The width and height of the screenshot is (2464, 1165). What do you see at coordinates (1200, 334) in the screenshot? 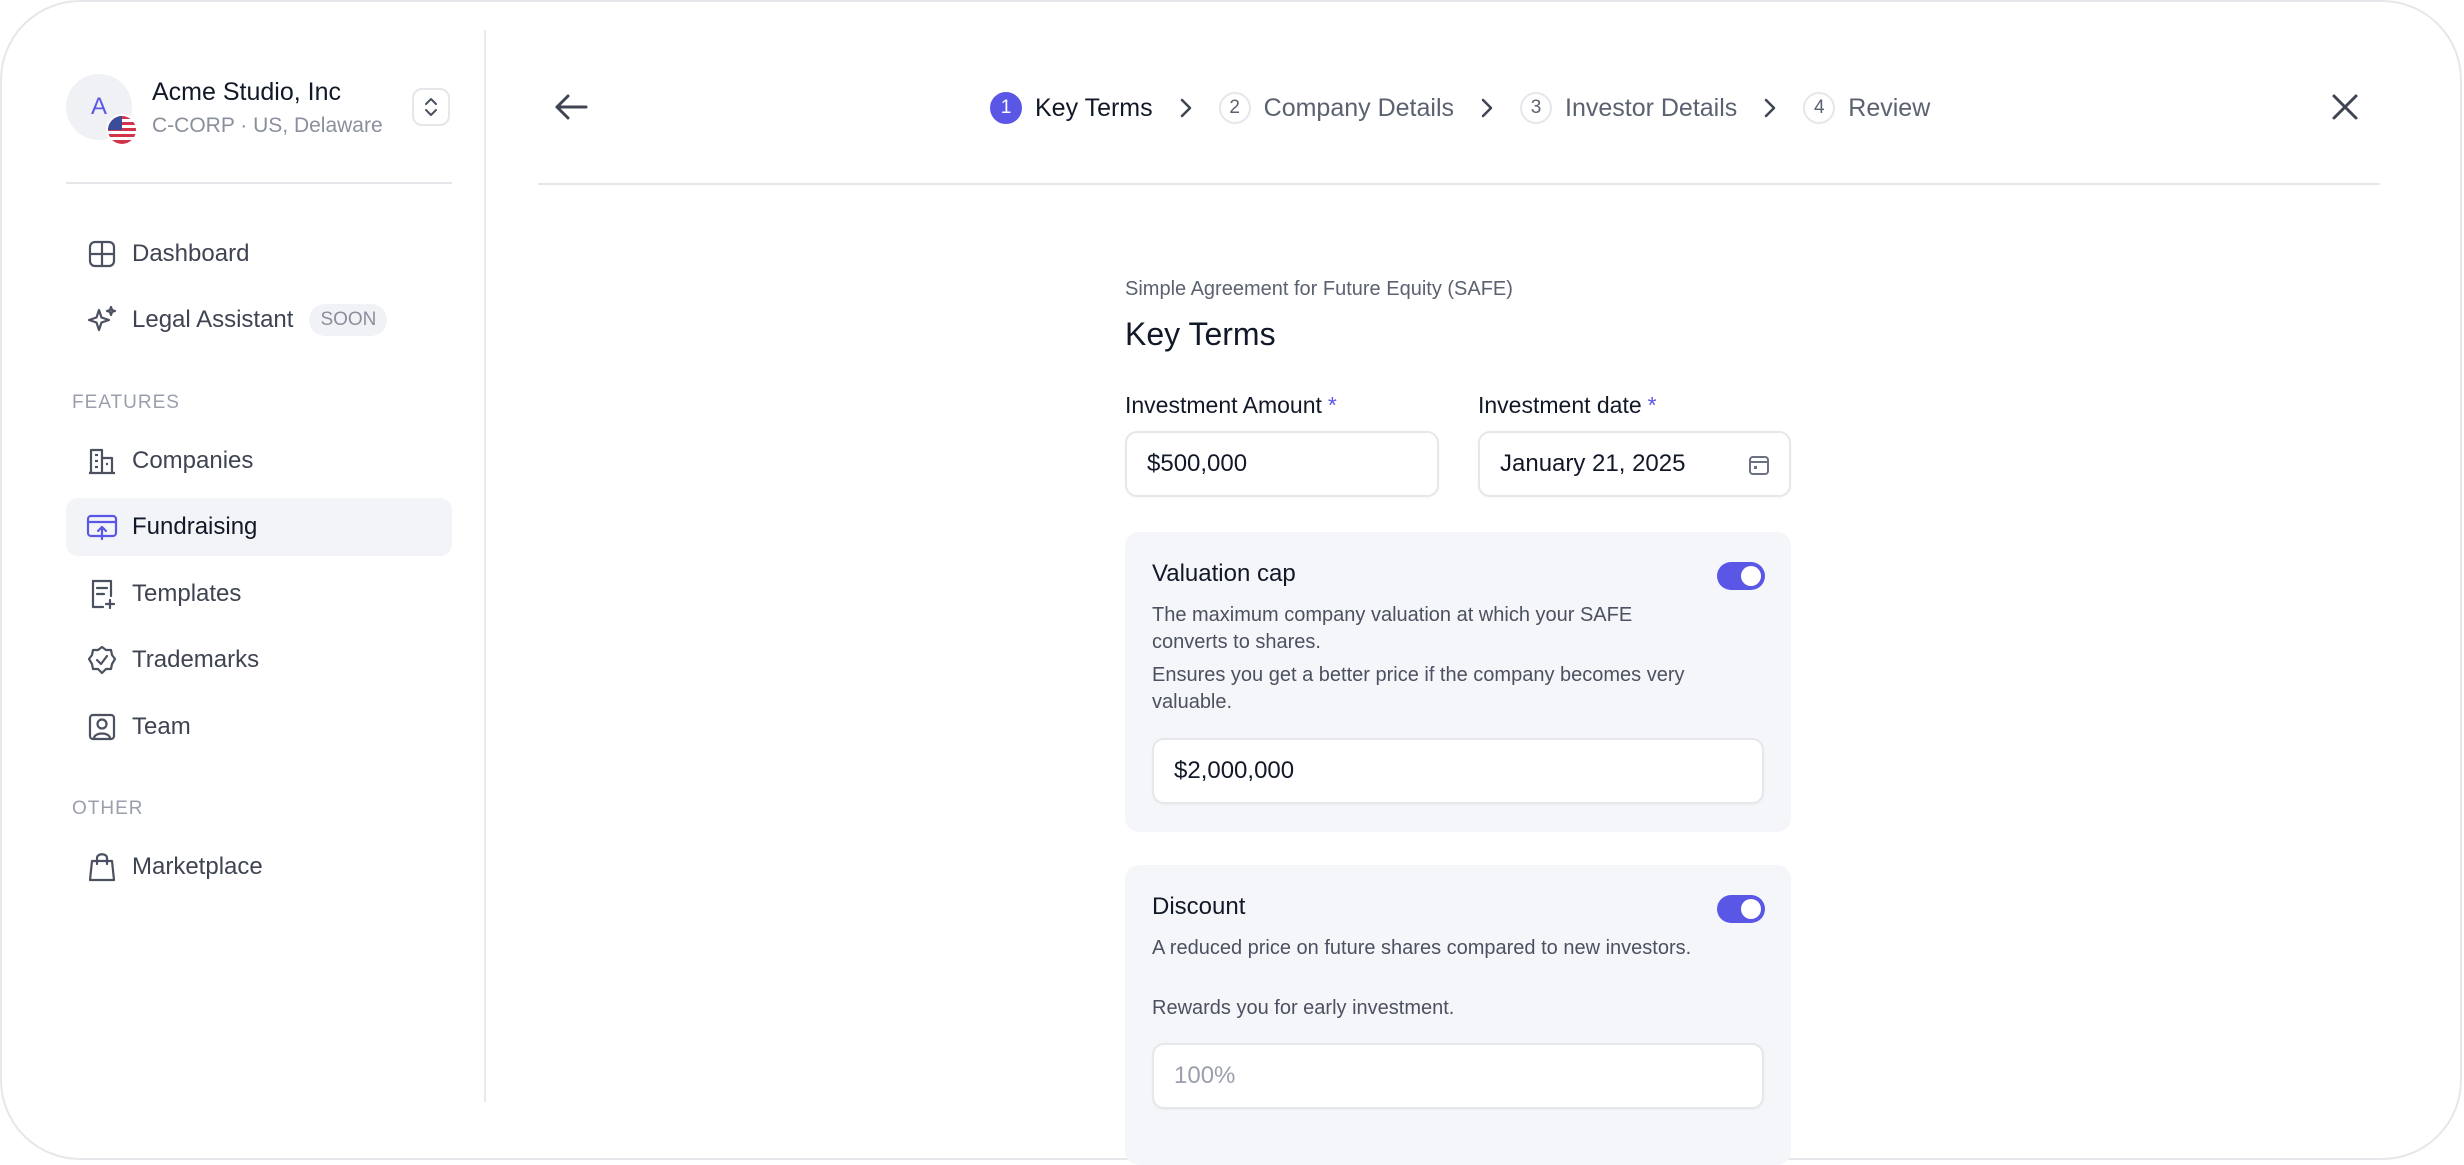
I see `form-title: Key Terms` at bounding box center [1200, 334].